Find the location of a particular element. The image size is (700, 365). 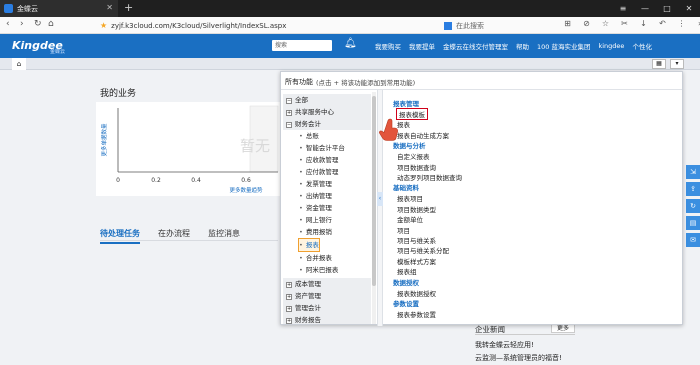

tab-in-process: 在办流程 is located at coordinates (174, 236).